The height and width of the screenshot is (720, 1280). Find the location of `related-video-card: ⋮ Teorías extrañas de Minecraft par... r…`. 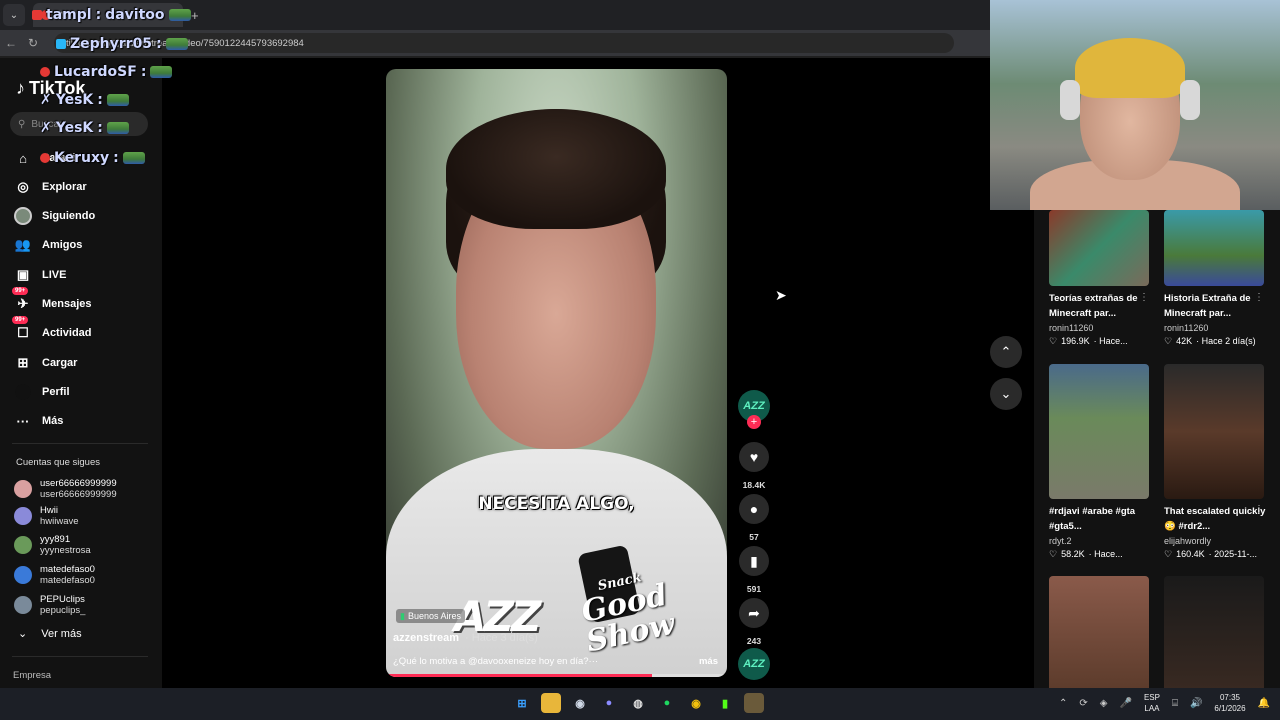

related-video-card: ⋮ Teorías extrañas de Minecraft par... r… is located at coordinates (1100, 278).